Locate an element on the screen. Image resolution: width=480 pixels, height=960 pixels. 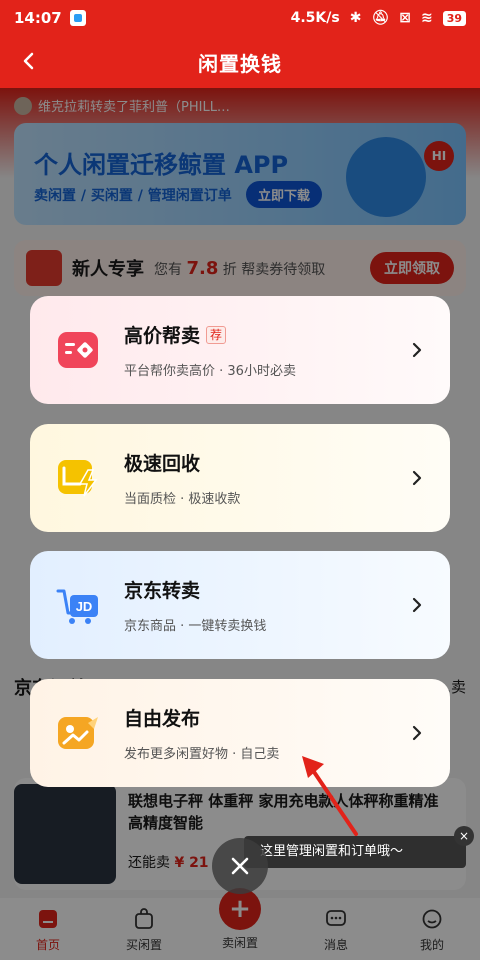
svg-text: JD is located at coordinates (84, 606).